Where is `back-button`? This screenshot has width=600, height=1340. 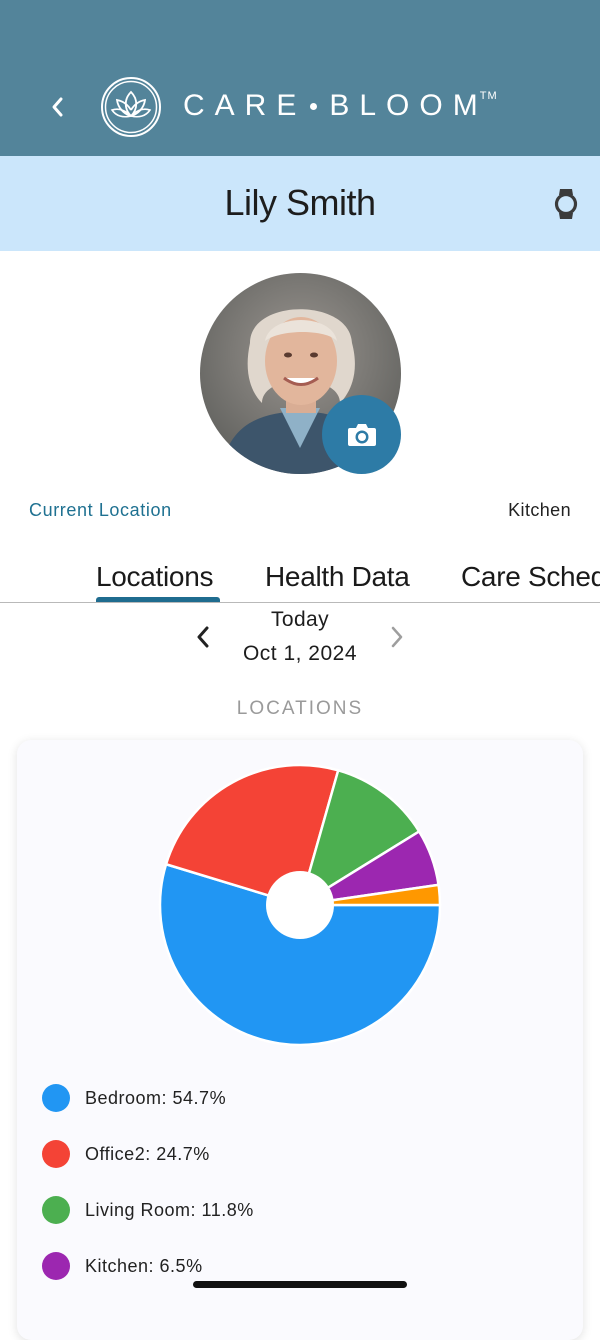
back-button is located at coordinates (57, 107).